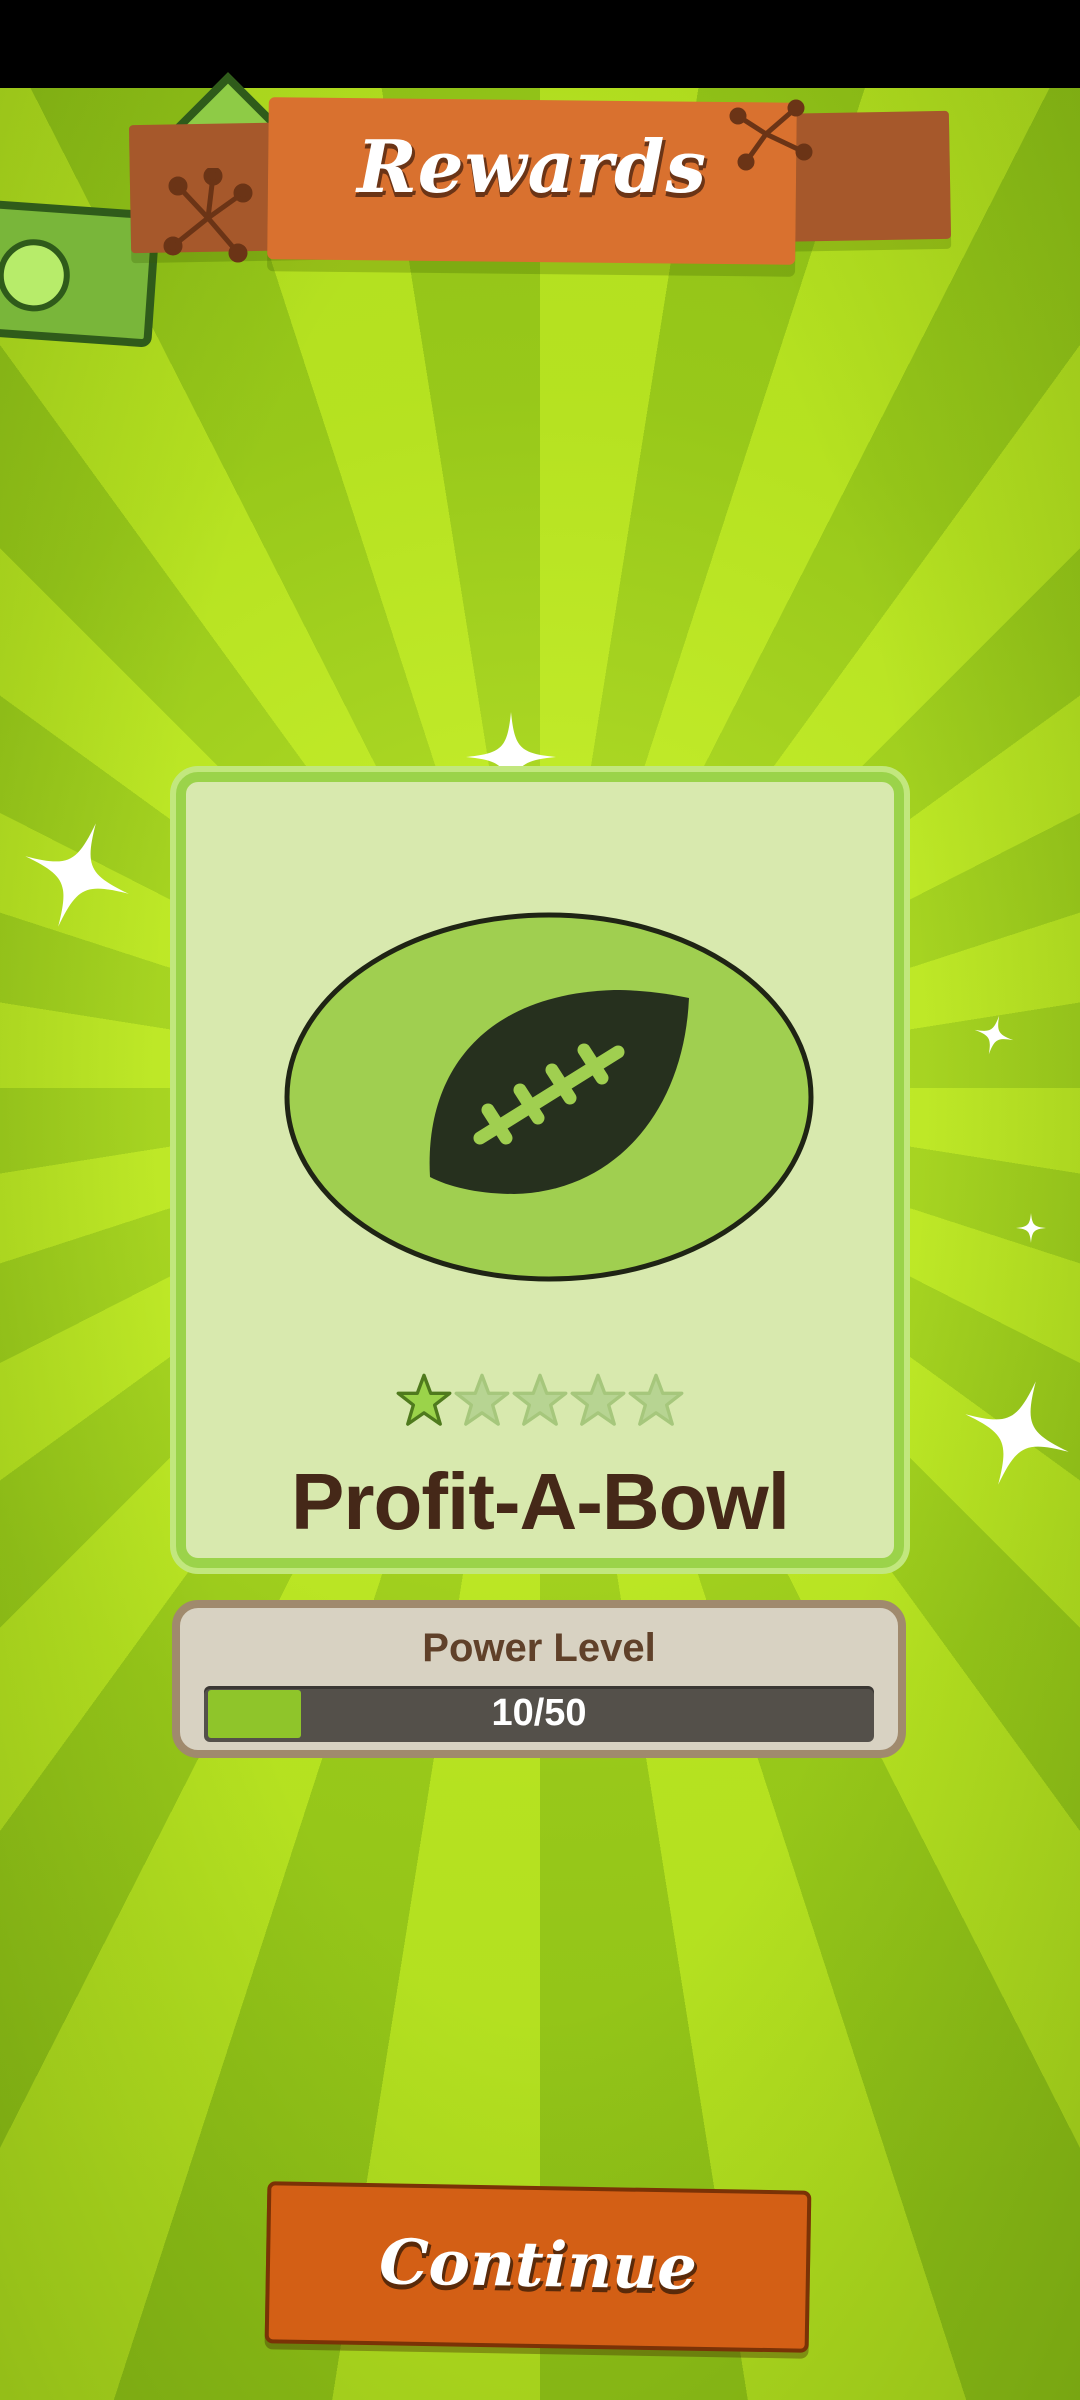 Image resolution: width=1080 pixels, height=2400 pixels. I want to click on power-level-bar: 10/50, so click(539, 1714).